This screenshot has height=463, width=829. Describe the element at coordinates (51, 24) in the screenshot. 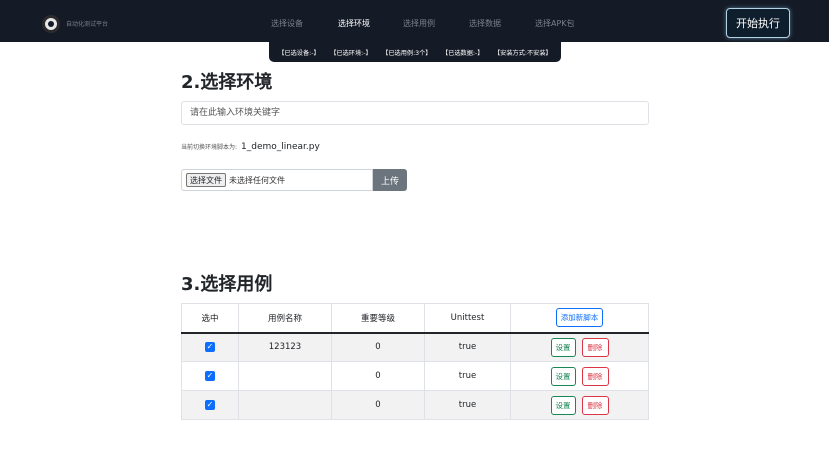

I see `logo-icon` at that location.